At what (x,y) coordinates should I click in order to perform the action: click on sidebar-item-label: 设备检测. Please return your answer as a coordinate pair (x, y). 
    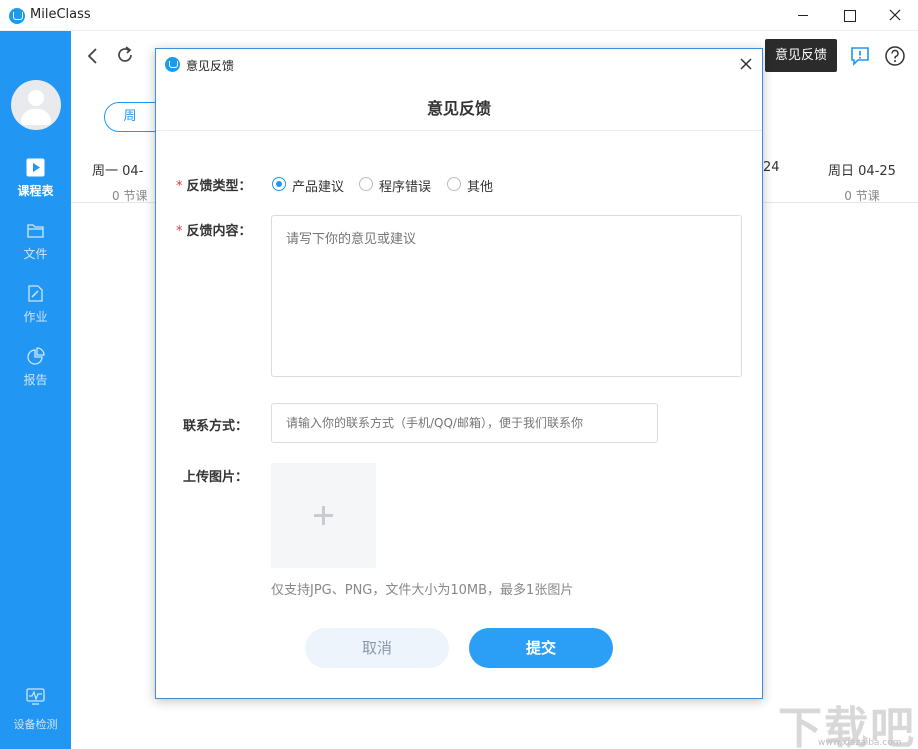
    Looking at the image, I should click on (35, 724).